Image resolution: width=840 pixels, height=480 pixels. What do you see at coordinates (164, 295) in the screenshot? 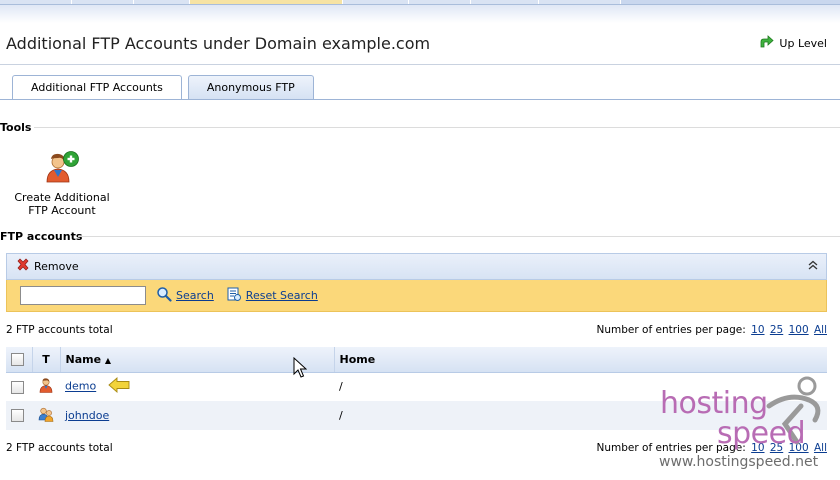
I see `magnifier-icon` at bounding box center [164, 295].